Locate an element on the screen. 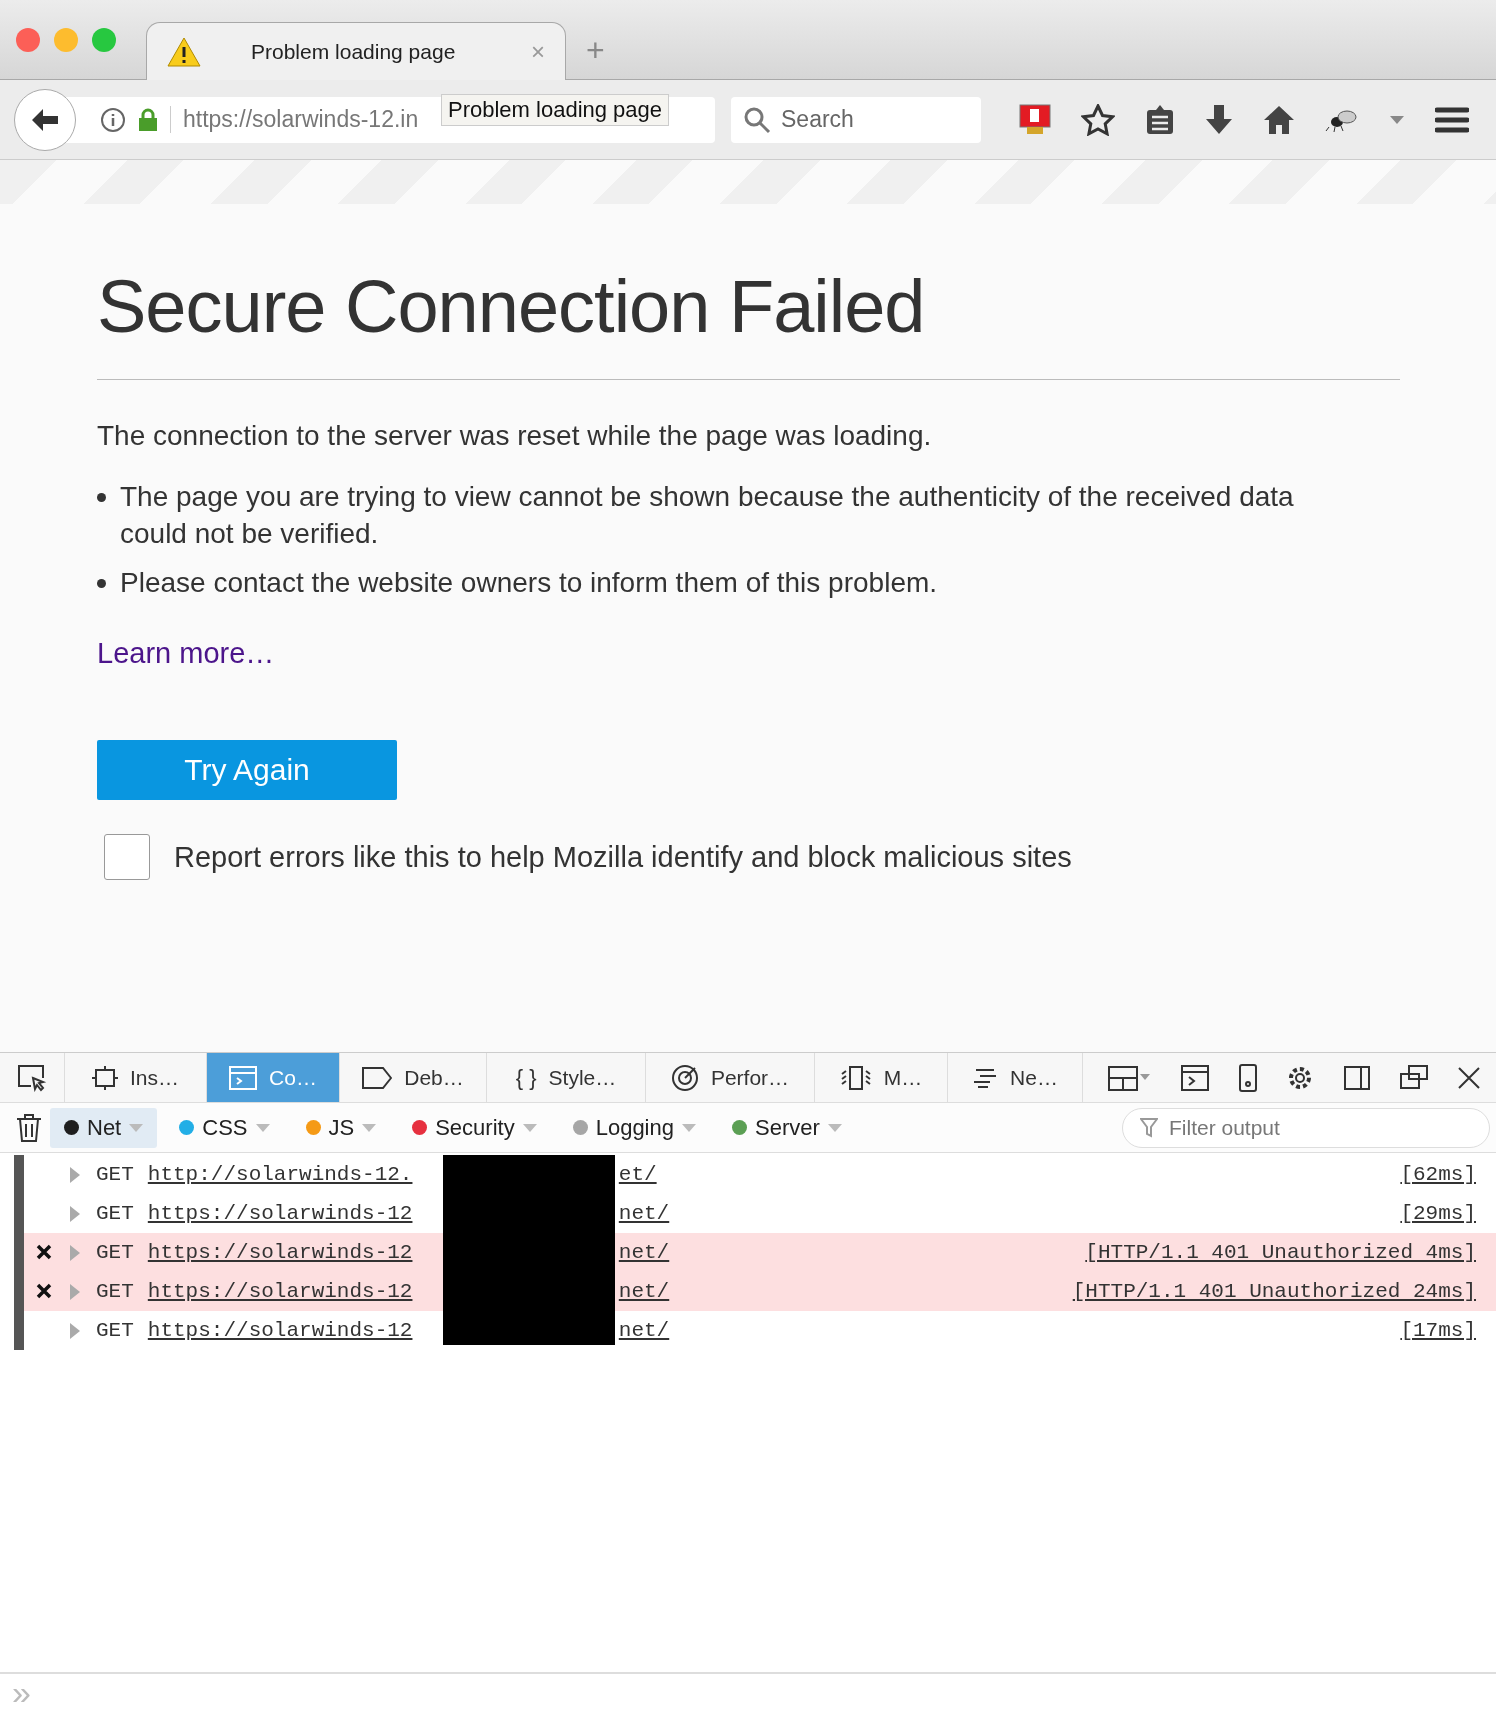 The width and height of the screenshot is (1496, 1710). network-icon is located at coordinates (985, 1077).